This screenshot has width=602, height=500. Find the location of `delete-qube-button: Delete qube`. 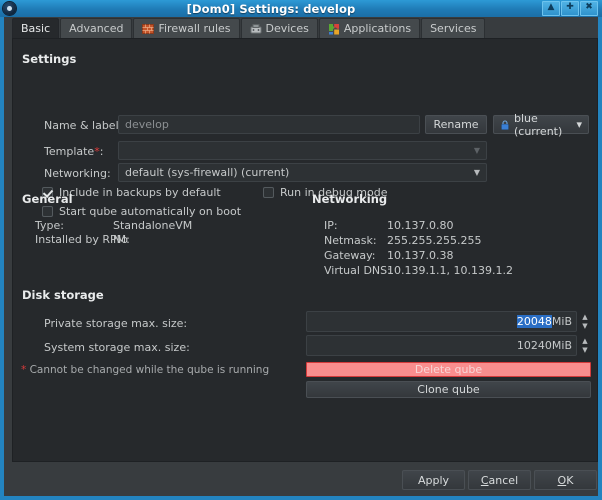

delete-qube-button: Delete qube is located at coordinates (448, 369).